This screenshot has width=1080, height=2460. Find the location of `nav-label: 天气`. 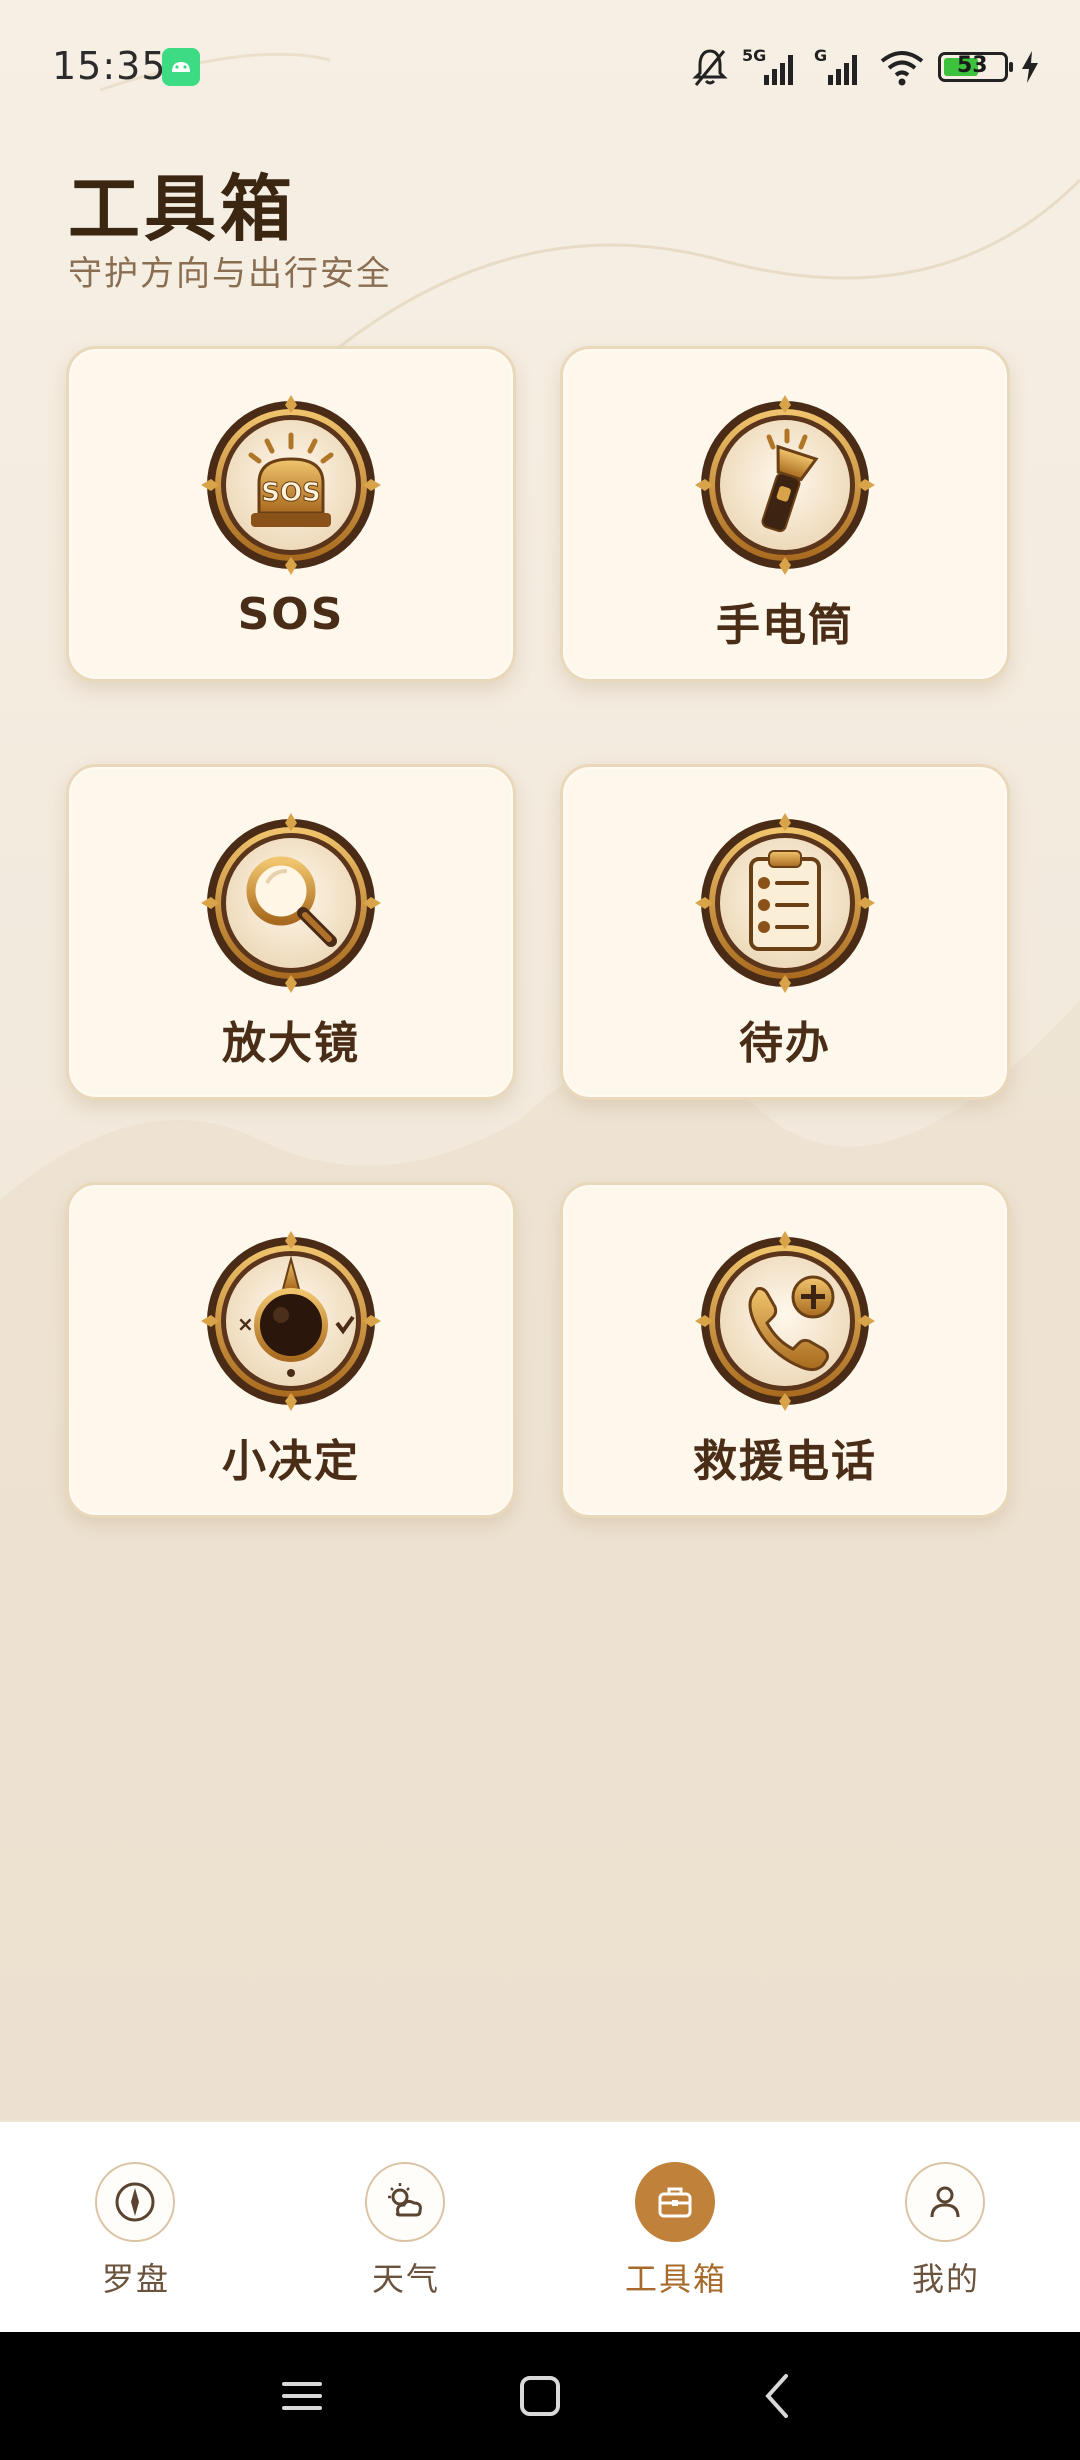

nav-label: 天气 is located at coordinates (405, 2279).